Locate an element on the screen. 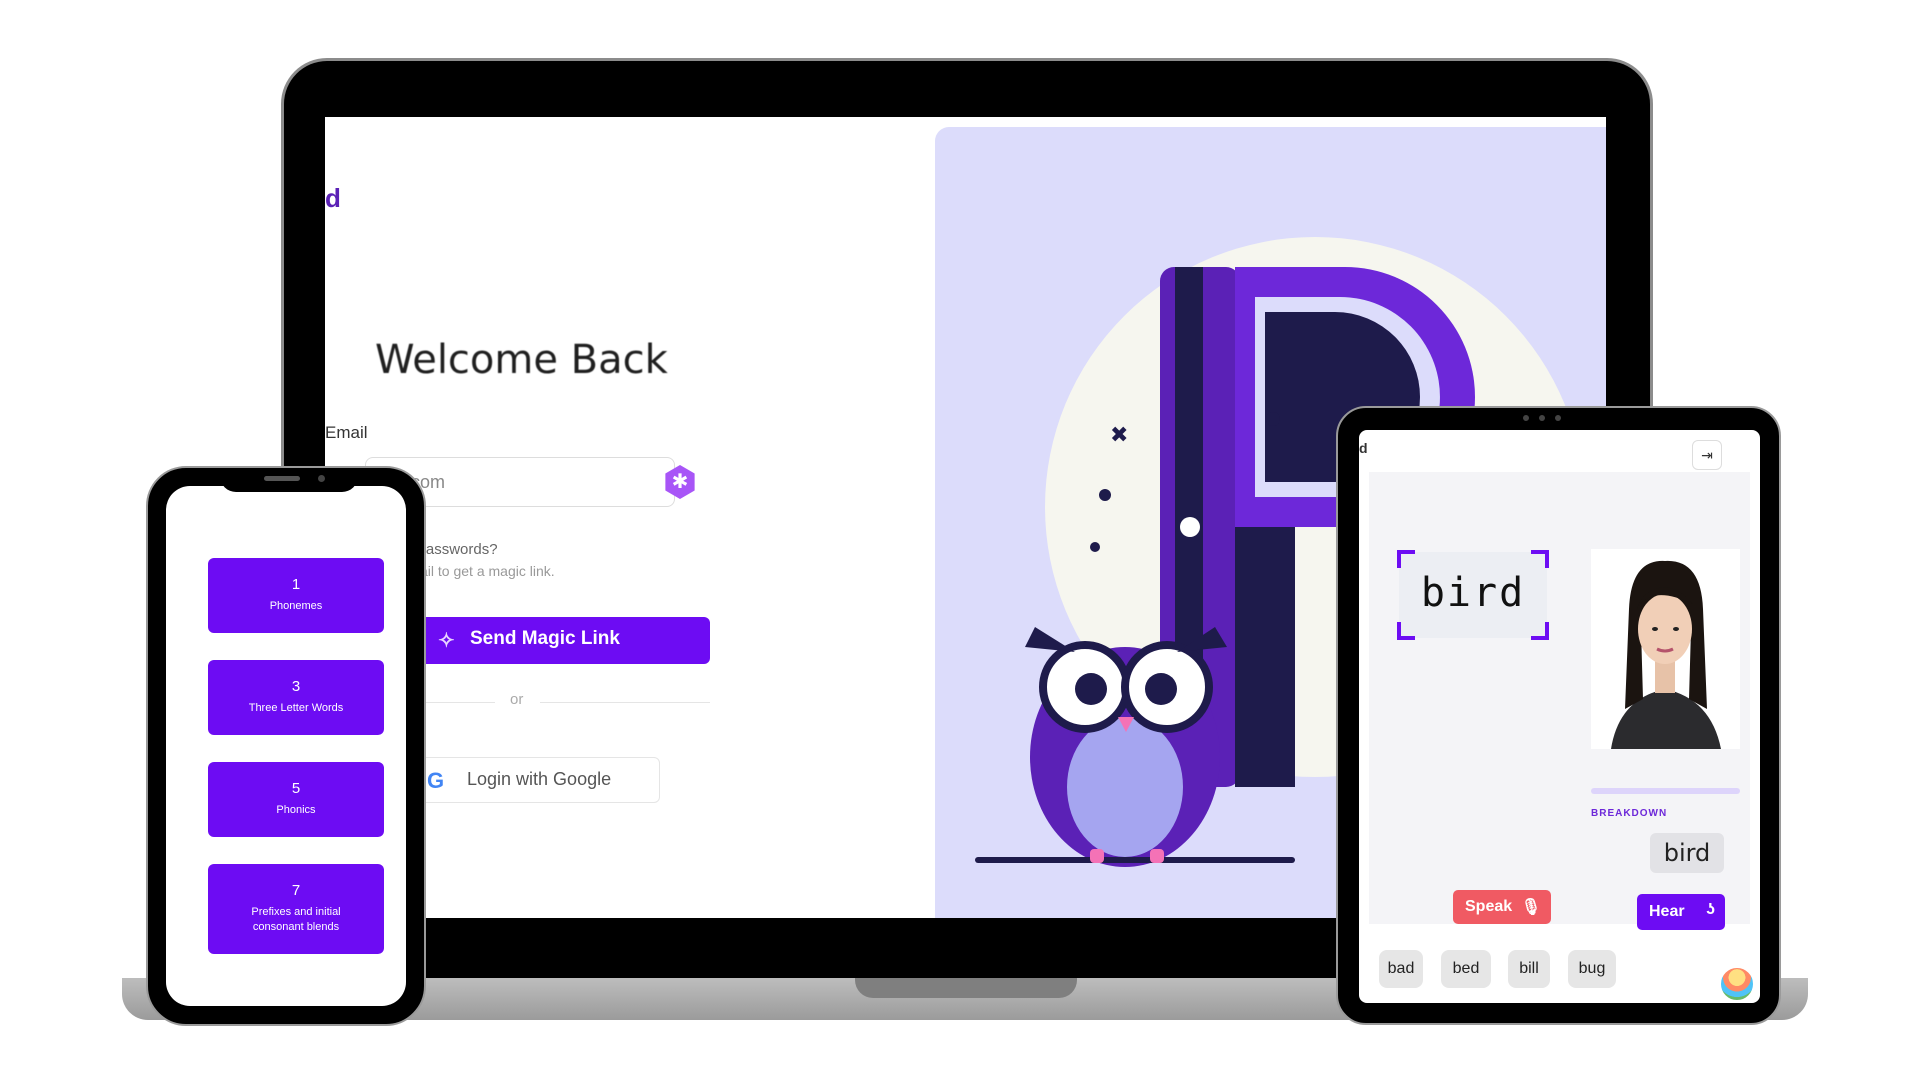 The image size is (1920, 1080). lesson-number: 3 is located at coordinates (296, 686).